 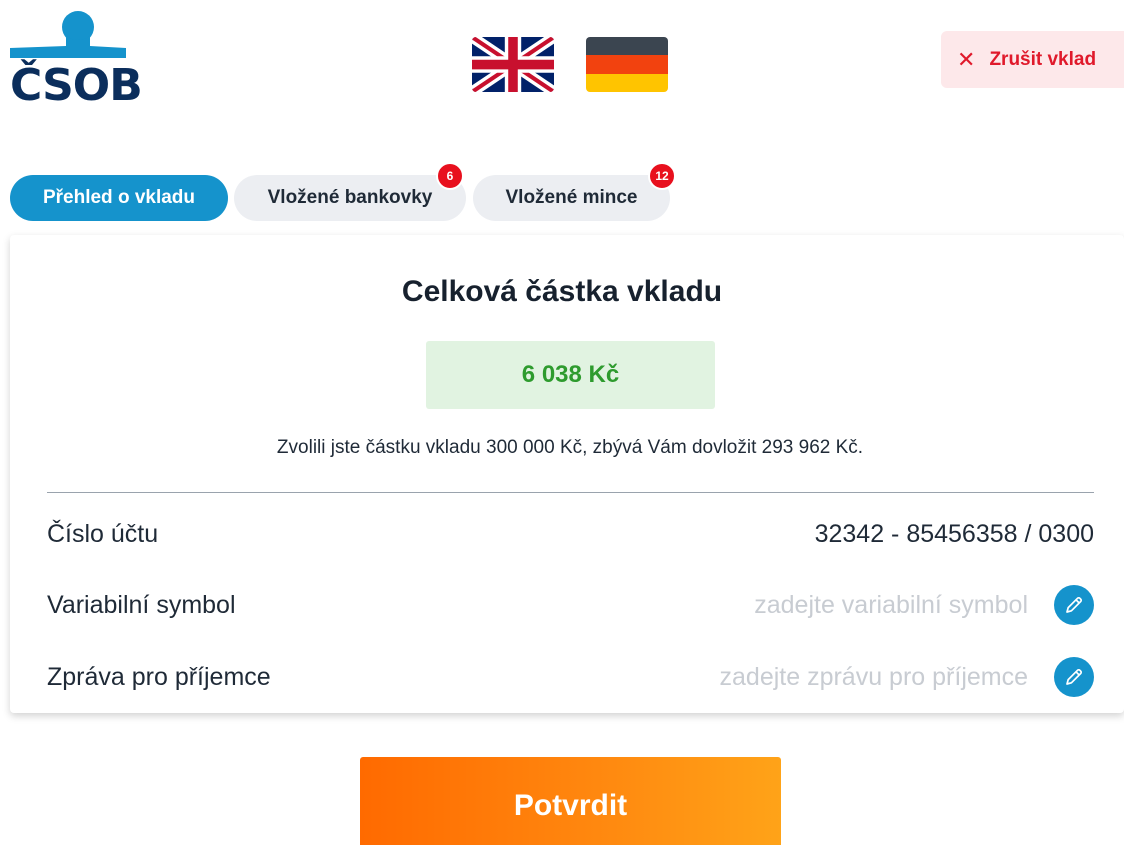 What do you see at coordinates (76, 59) in the screenshot?
I see `csob-logo: ČSOB` at bounding box center [76, 59].